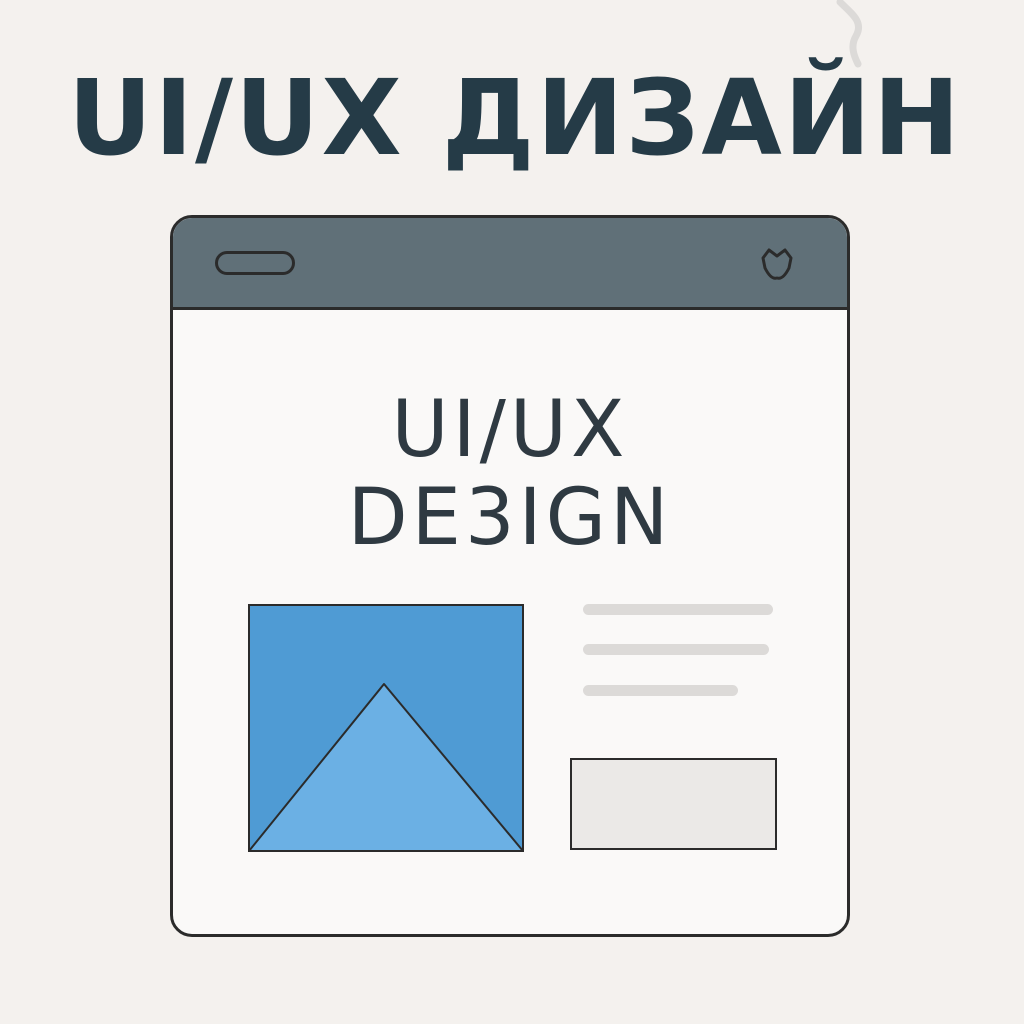 The height and width of the screenshot is (1024, 1024). What do you see at coordinates (386, 728) in the screenshot?
I see `image-placeholder-icon` at bounding box center [386, 728].